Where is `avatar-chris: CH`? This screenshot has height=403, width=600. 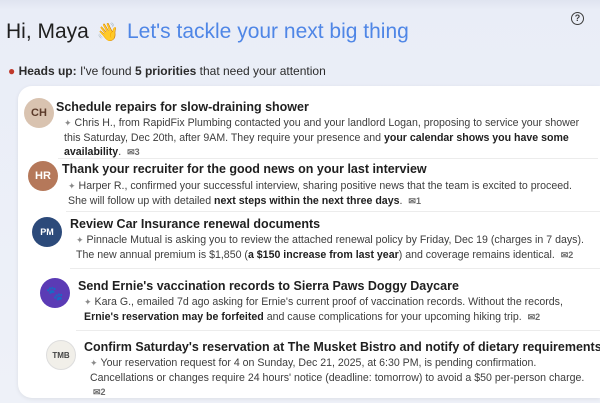 avatar-chris: CH is located at coordinates (39, 113).